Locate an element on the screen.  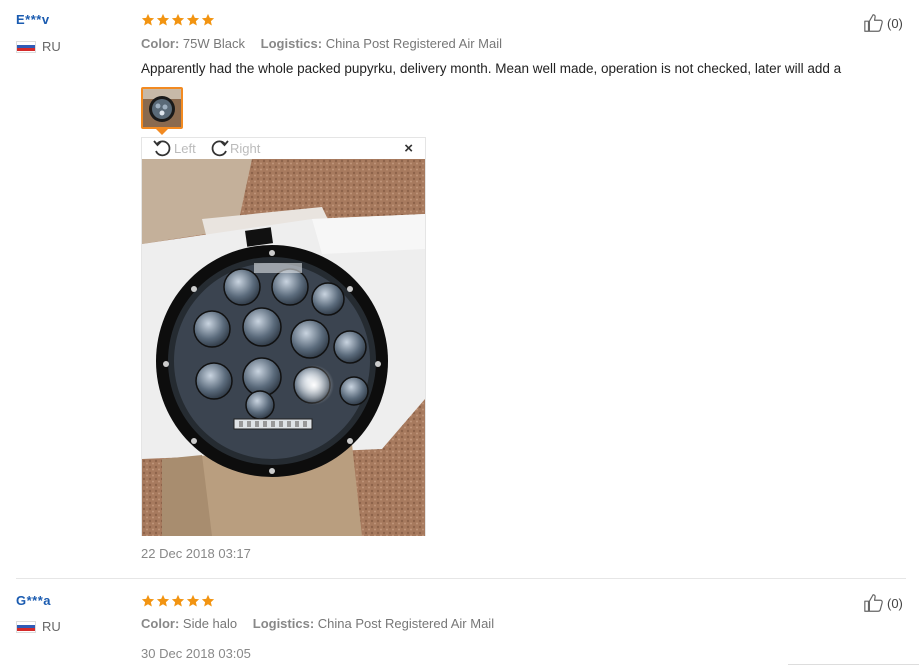
review-date: 22 Dec 2018 03:17 is located at coordinates (196, 553).